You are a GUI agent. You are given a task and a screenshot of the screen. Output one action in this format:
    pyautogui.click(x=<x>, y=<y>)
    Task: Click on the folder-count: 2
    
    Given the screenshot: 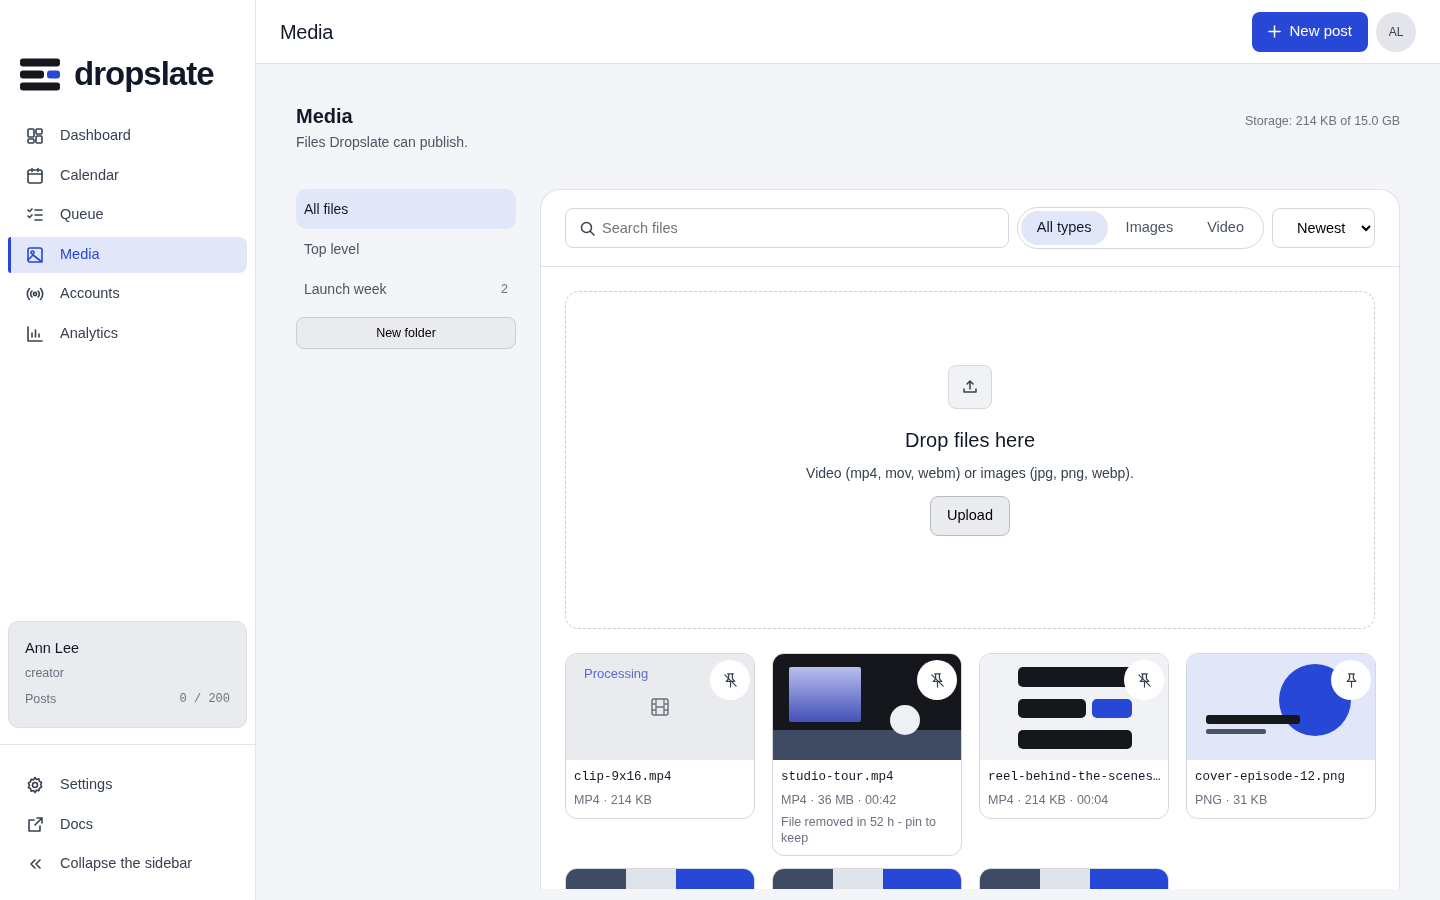 What is the action you would take?
    pyautogui.click(x=504, y=289)
    